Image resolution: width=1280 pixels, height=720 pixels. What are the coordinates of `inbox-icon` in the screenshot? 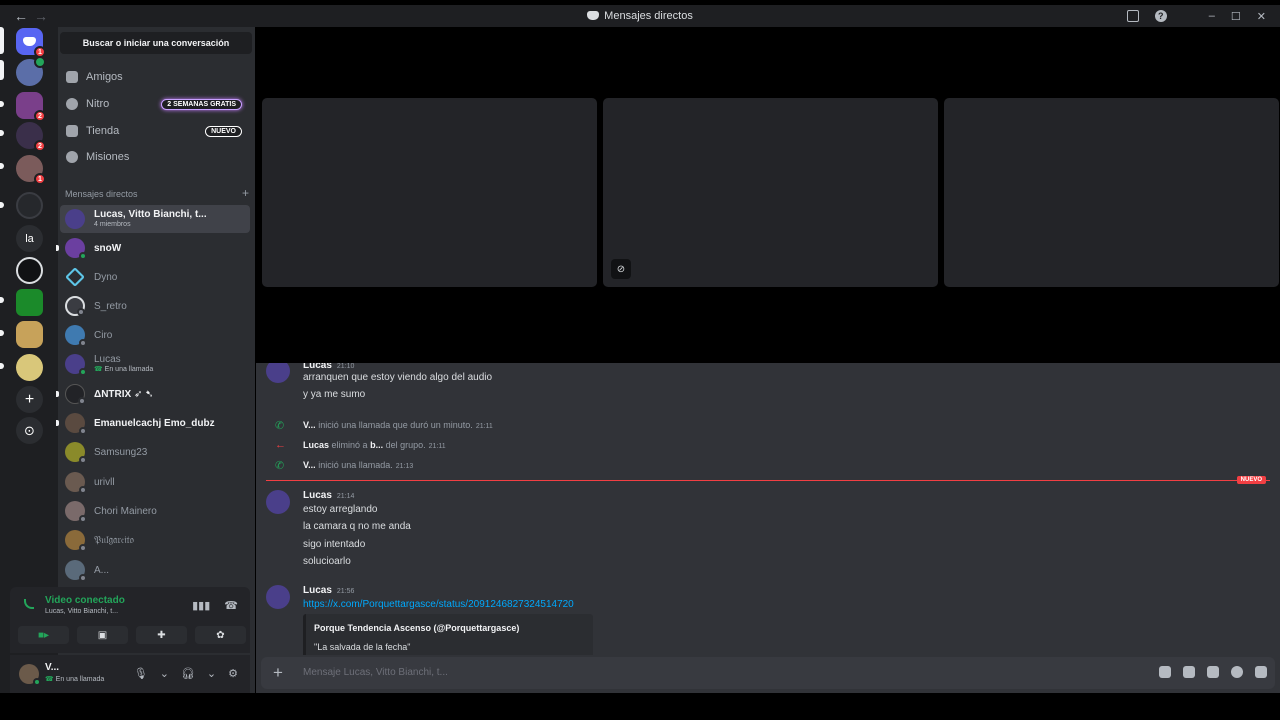 It's located at (1132, 16).